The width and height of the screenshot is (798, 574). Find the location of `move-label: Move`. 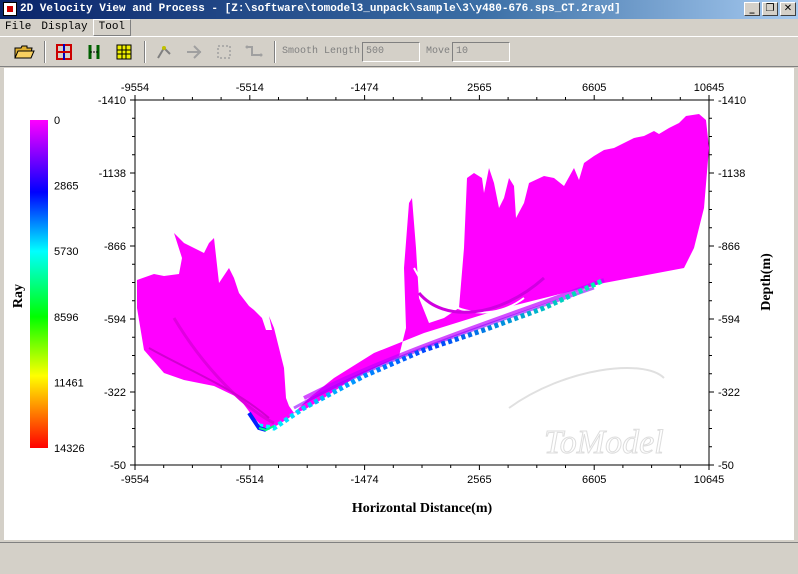

move-label: Move is located at coordinates (438, 51).